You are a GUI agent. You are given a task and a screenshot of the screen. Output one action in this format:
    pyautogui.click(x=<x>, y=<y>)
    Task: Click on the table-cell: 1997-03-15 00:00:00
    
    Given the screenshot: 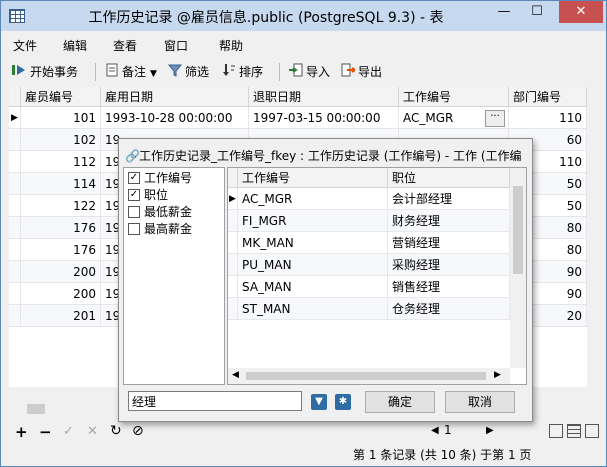 What is the action you would take?
    pyautogui.click(x=324, y=118)
    